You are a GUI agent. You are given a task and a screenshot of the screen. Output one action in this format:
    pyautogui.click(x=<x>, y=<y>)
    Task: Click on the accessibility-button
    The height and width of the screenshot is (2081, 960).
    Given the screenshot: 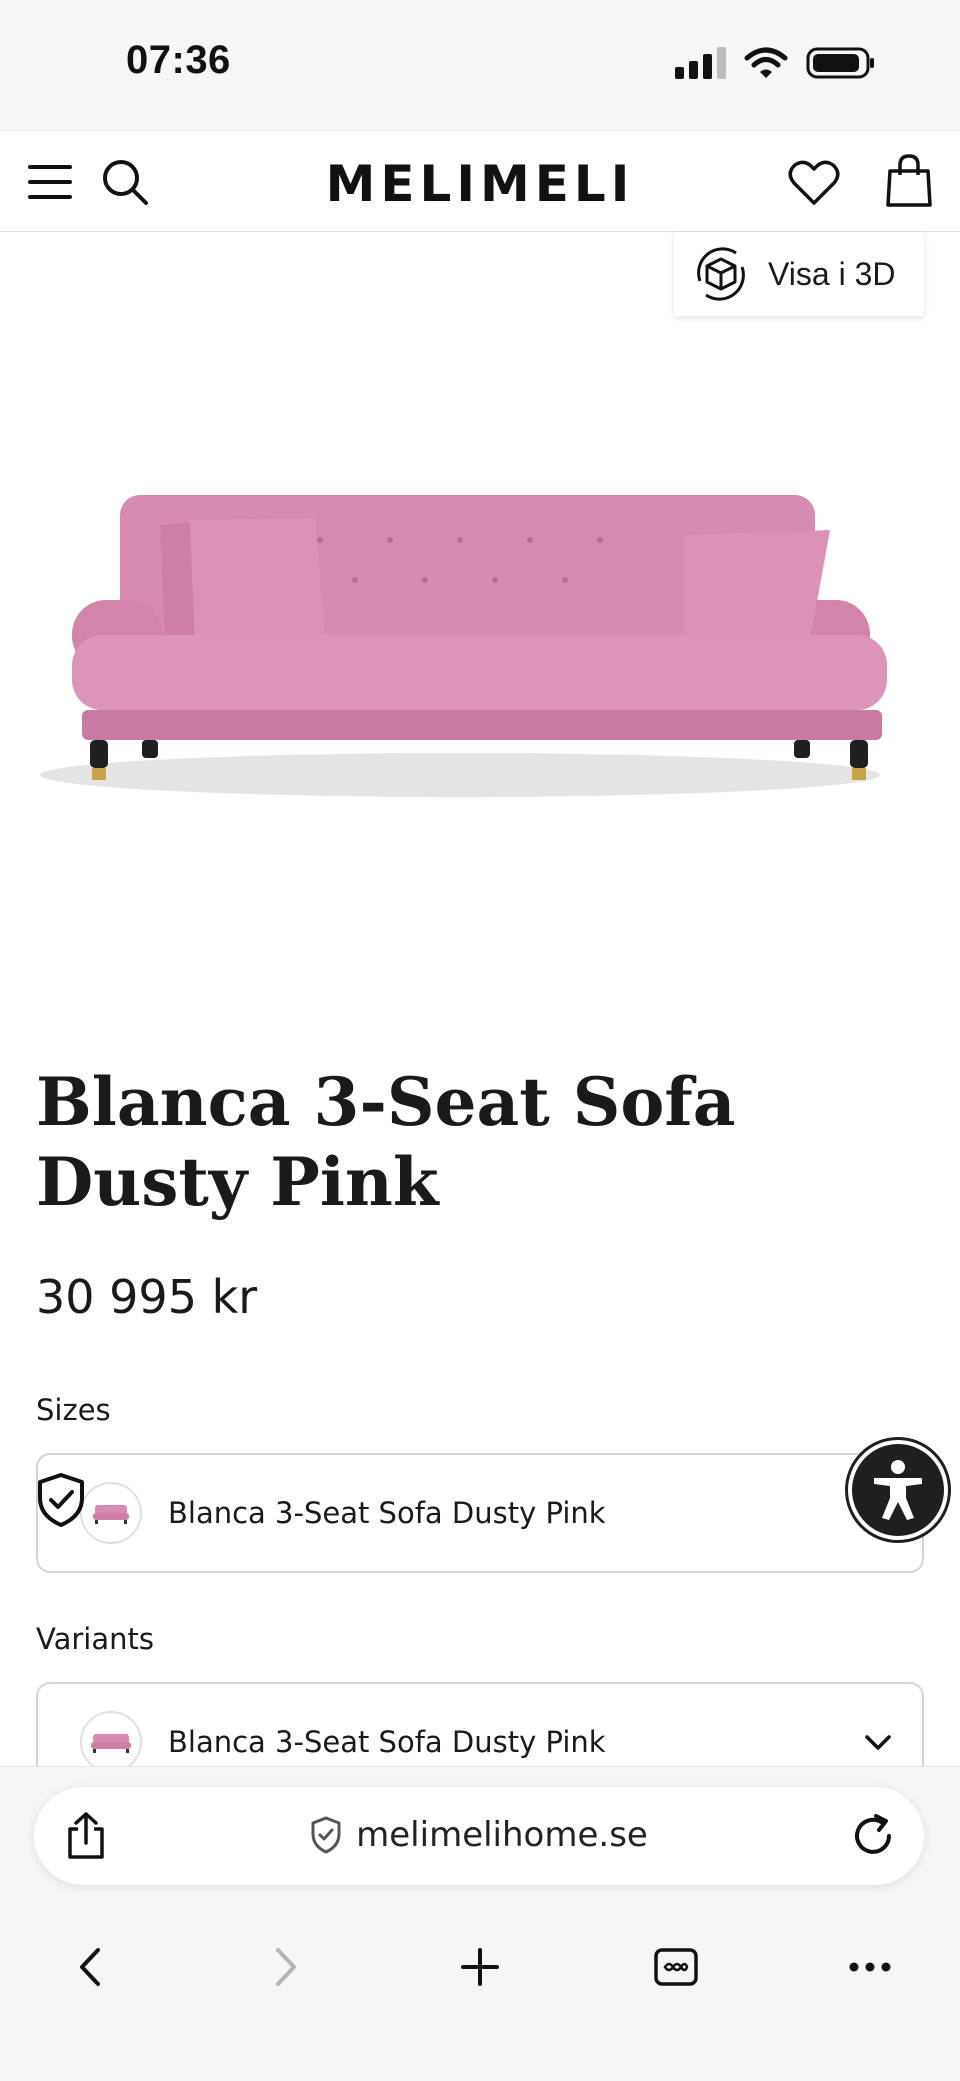 What is the action you would take?
    pyautogui.click(x=898, y=1490)
    